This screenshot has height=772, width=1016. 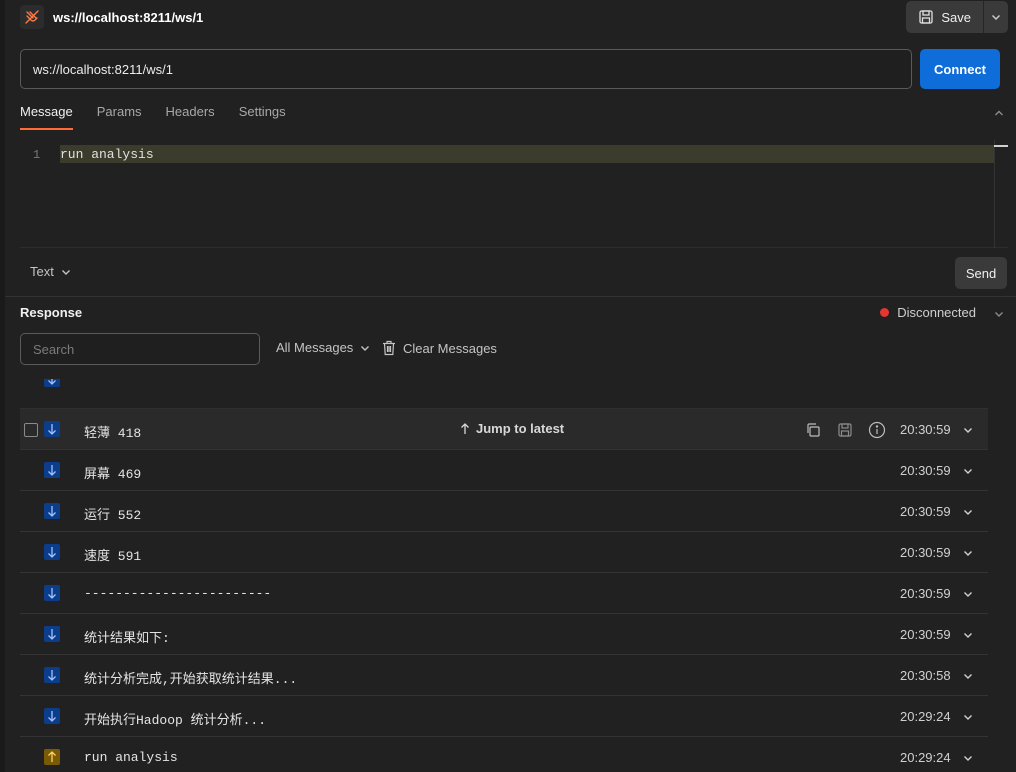 I want to click on message-row: 开始执行Hadoop 统计分析... 20:29:24, so click(x=504, y=716).